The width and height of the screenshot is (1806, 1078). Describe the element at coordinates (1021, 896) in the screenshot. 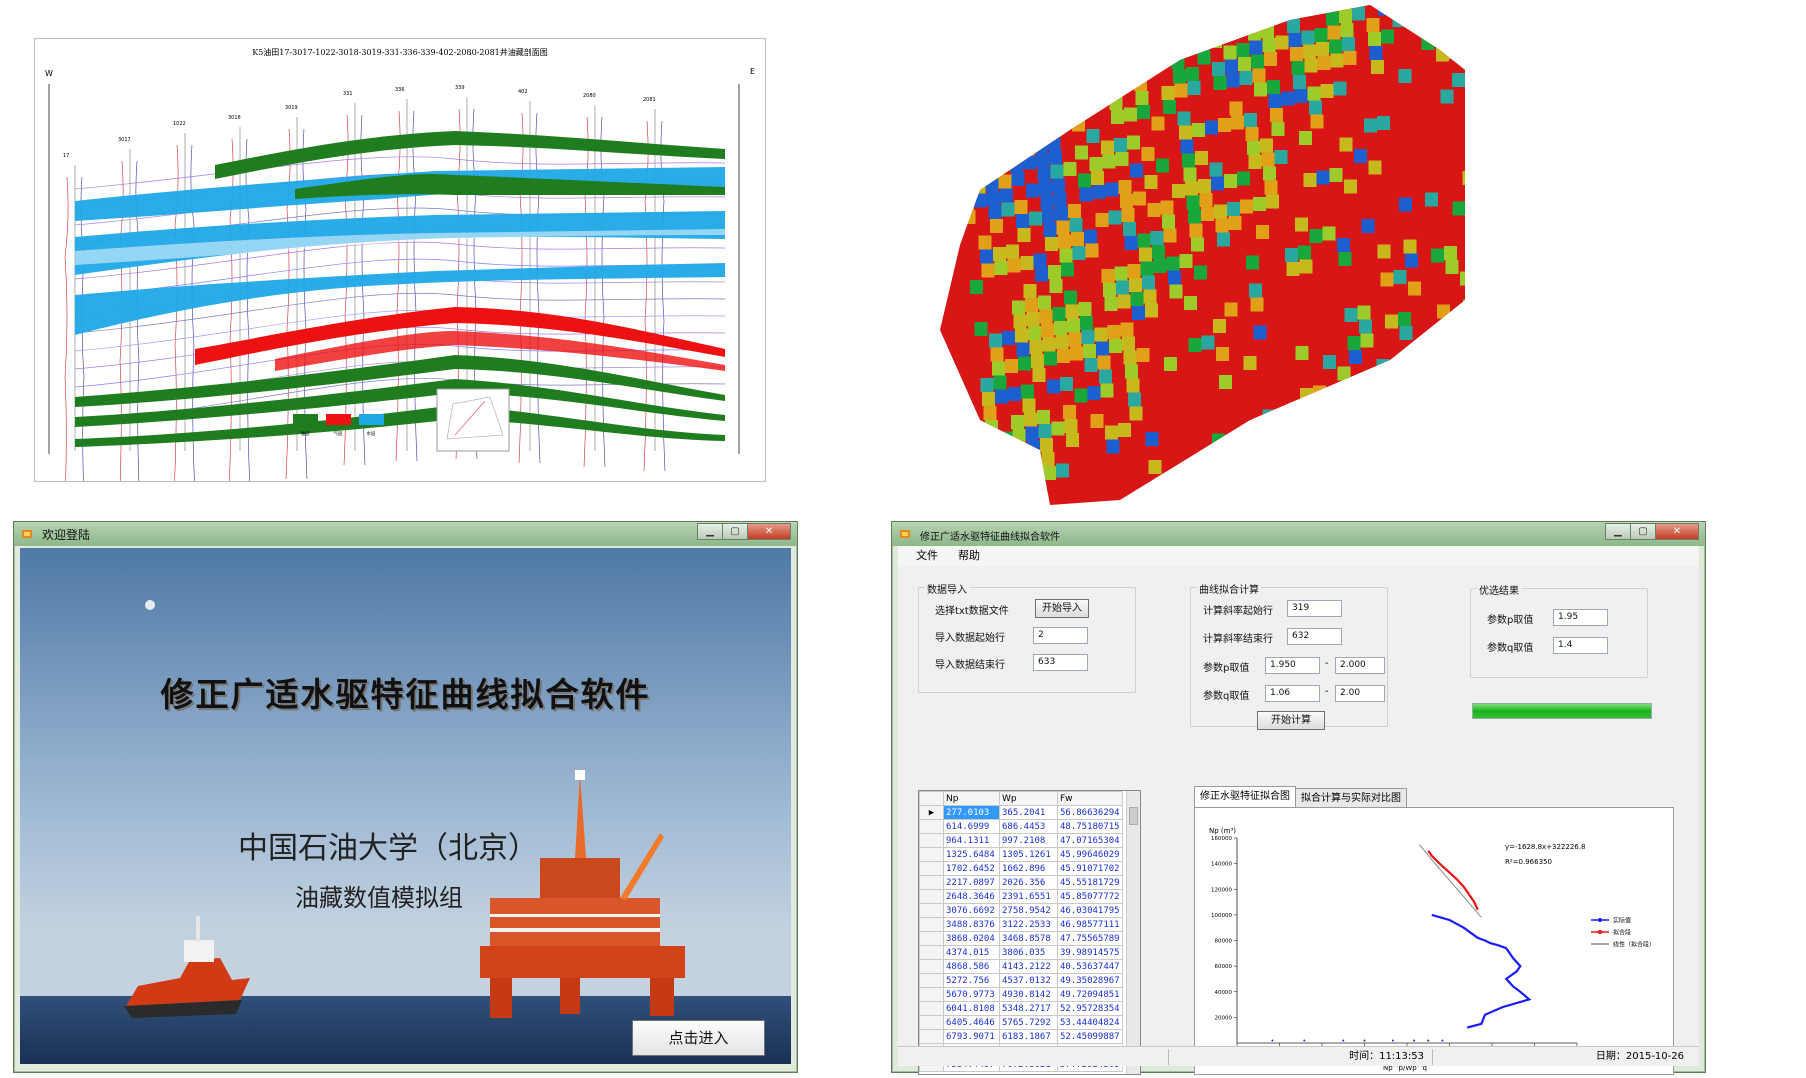

I see `table-row: 2648.3646 2391.6551 45.85077772` at that location.